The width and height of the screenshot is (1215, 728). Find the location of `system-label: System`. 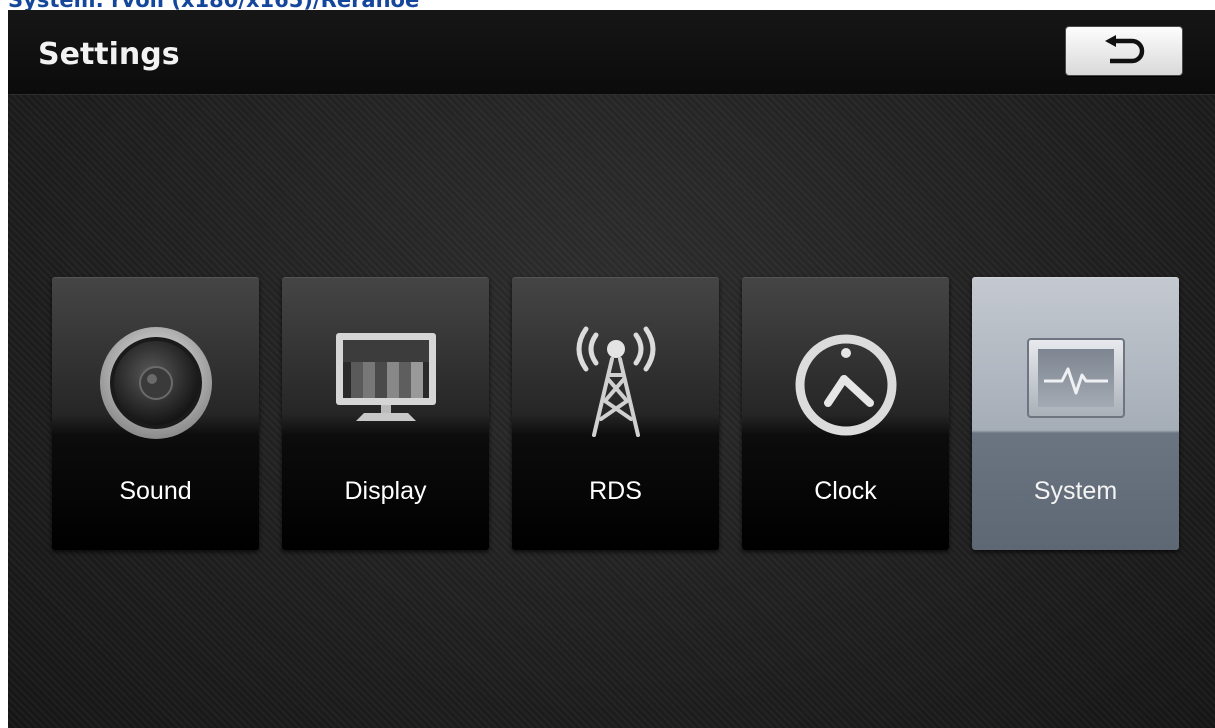

system-label: System is located at coordinates (1075, 491).